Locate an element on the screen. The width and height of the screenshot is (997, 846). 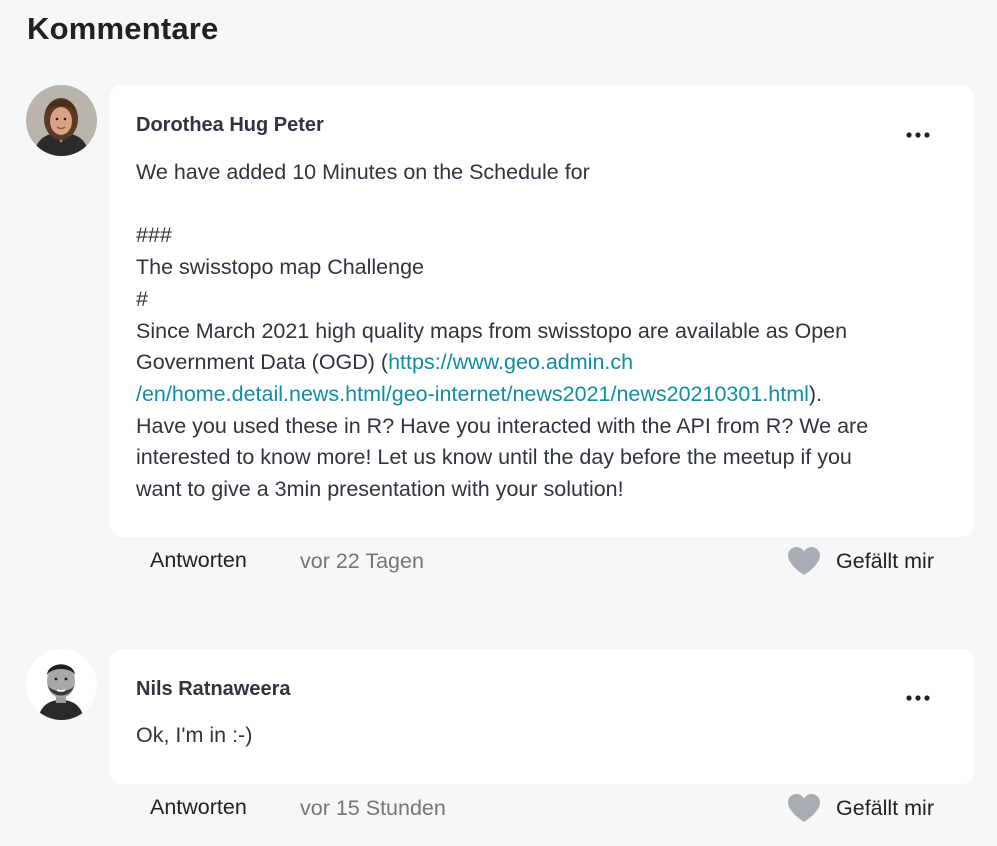
section-title: Kommentare is located at coordinates (123, 28).